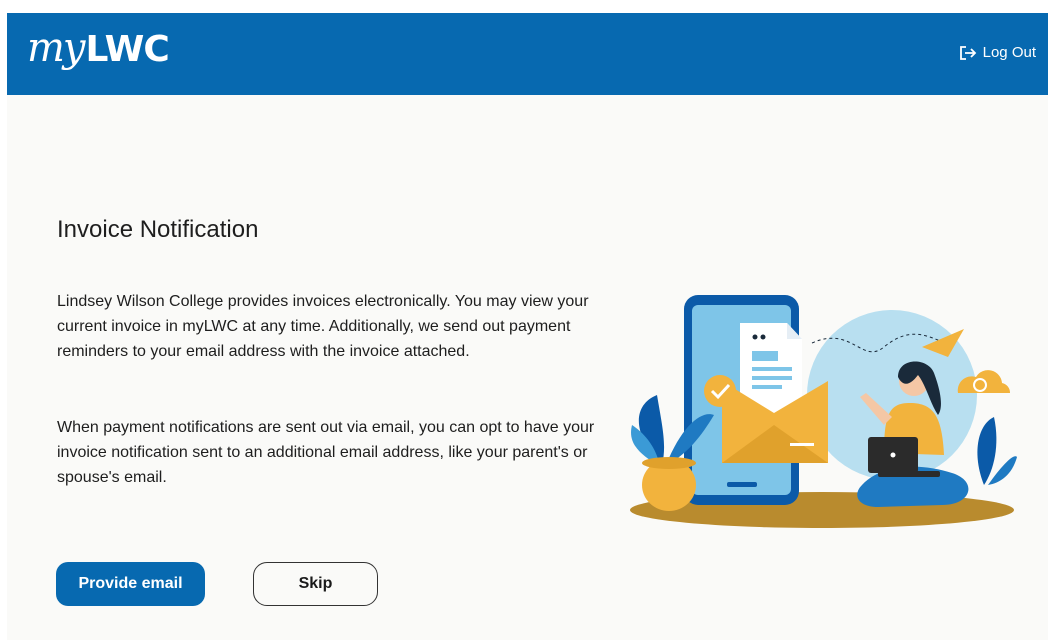  I want to click on skip-button: Skip, so click(315, 584).